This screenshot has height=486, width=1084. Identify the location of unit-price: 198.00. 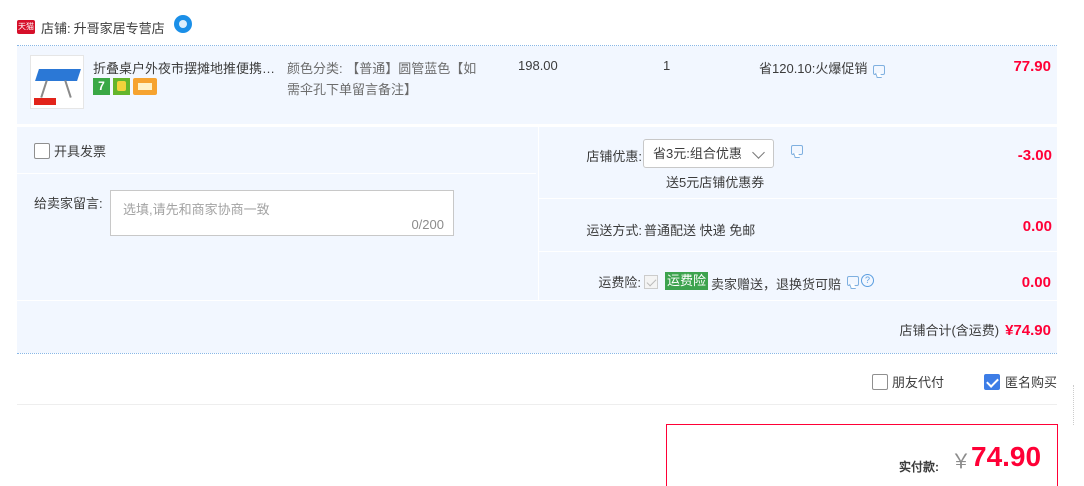
(538, 65).